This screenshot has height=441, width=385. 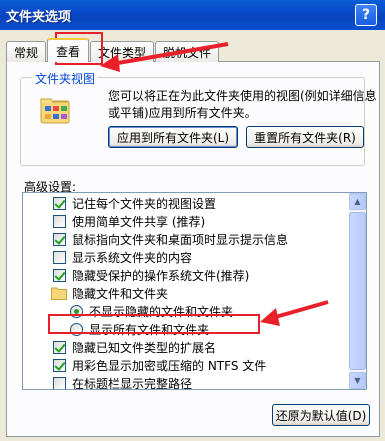 I want to click on folder-view-description: 您可以将正在为此文件夹使用的视图(例如详细信息或平铺)应用到所有文件夹。, so click(x=242, y=104).